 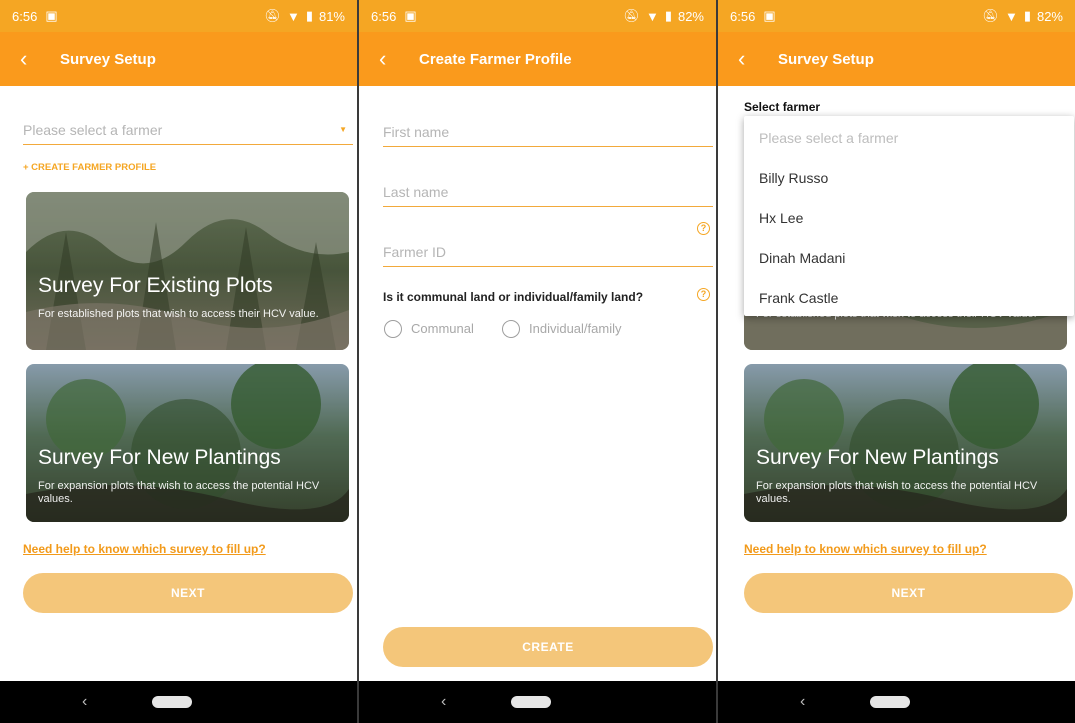 What do you see at coordinates (414, 252) in the screenshot?
I see `farmer-id-placeholder: Farmer ID` at bounding box center [414, 252].